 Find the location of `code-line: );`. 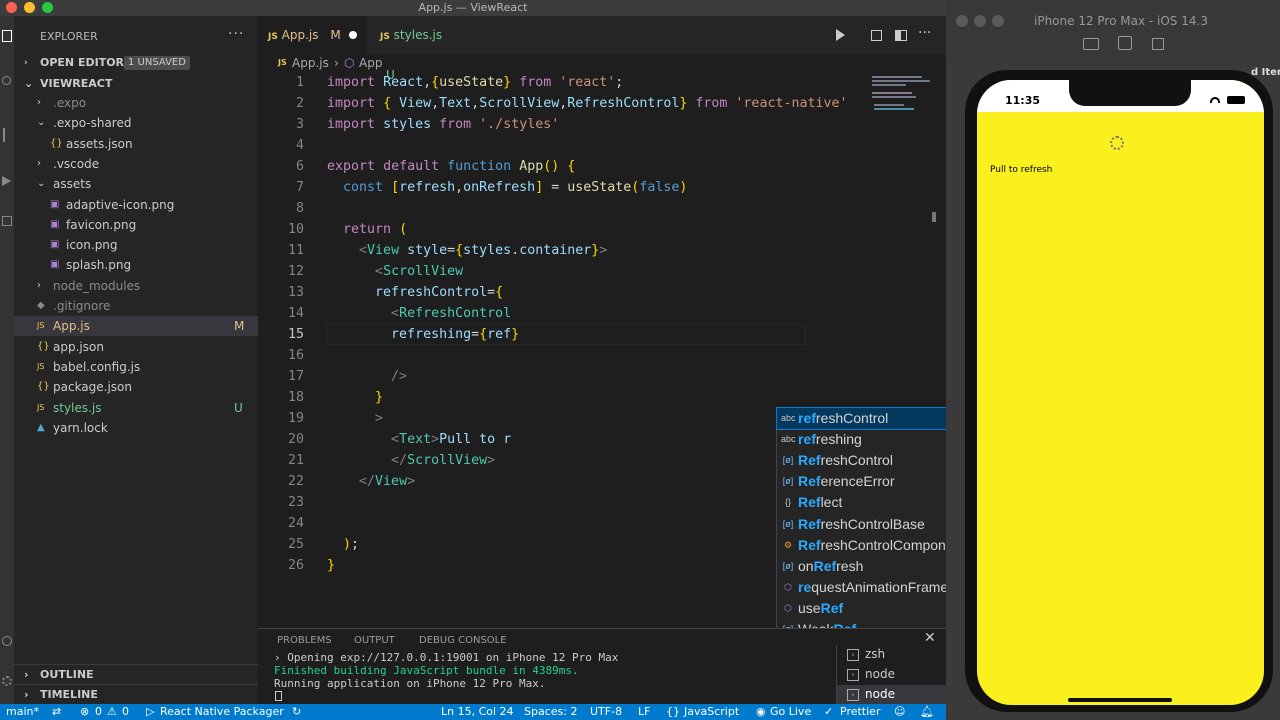

code-line: ); is located at coordinates (343, 544).